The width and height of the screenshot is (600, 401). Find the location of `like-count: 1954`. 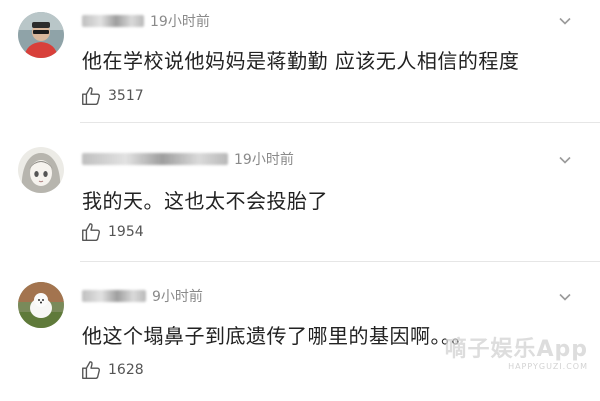

like-count: 1954 is located at coordinates (126, 232).